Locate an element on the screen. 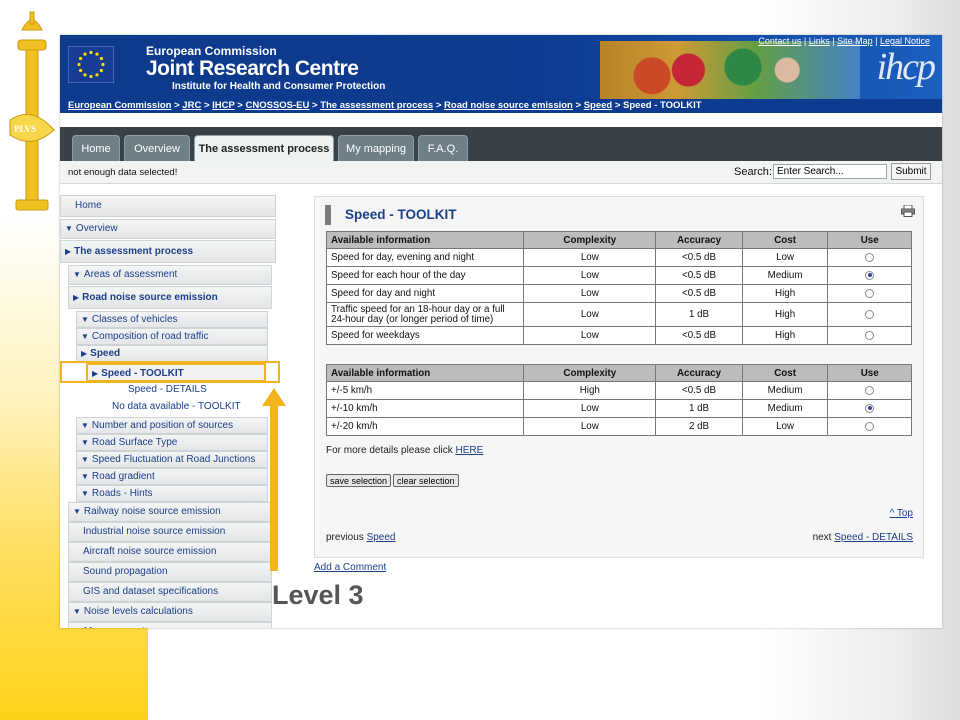  eu-flag-icon is located at coordinates (91, 64).